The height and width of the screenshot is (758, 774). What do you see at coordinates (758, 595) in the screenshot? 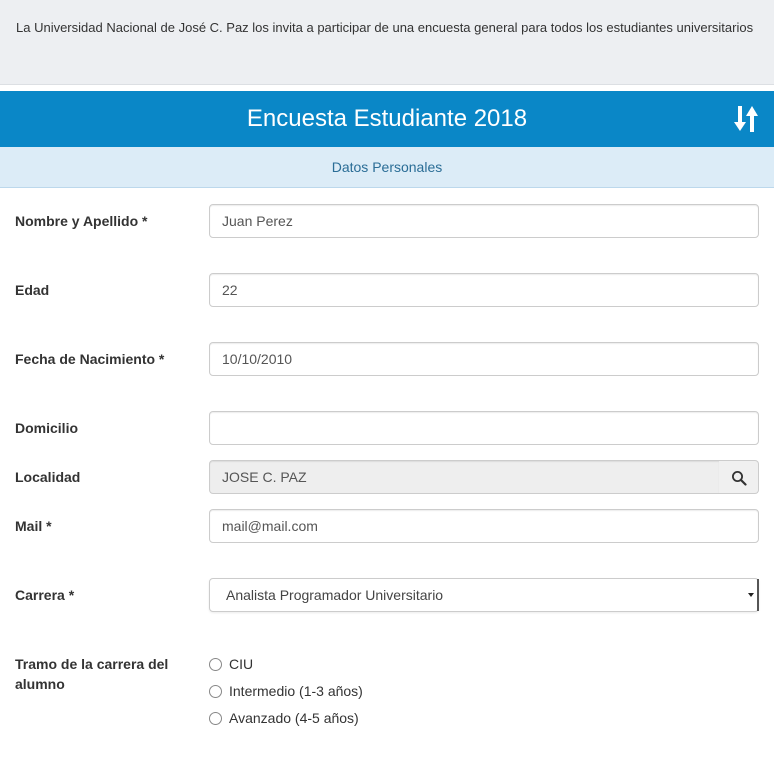
I see `select-edge` at bounding box center [758, 595].